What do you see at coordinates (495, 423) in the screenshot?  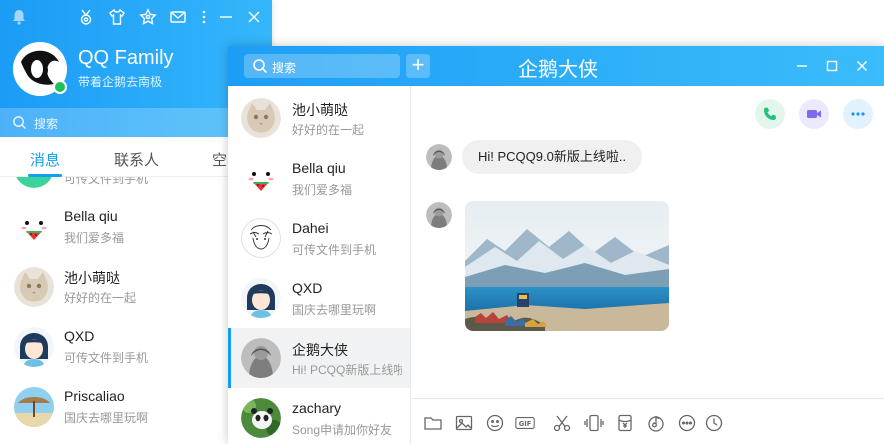 I see `emoji-icon` at bounding box center [495, 423].